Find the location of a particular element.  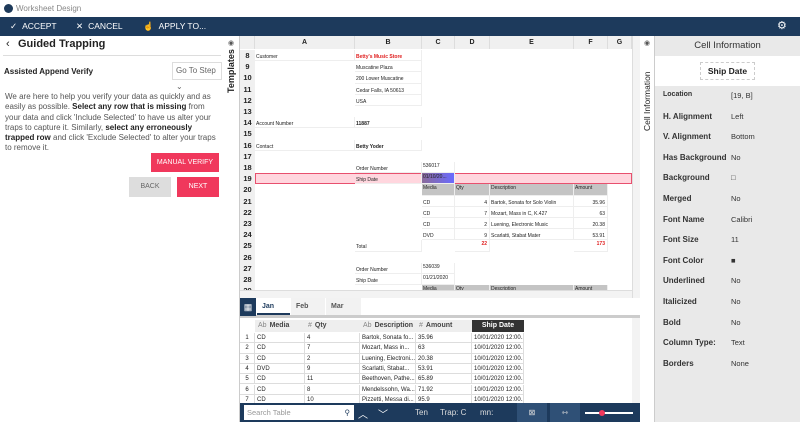

cell-f25: 173 is located at coordinates (591, 246).